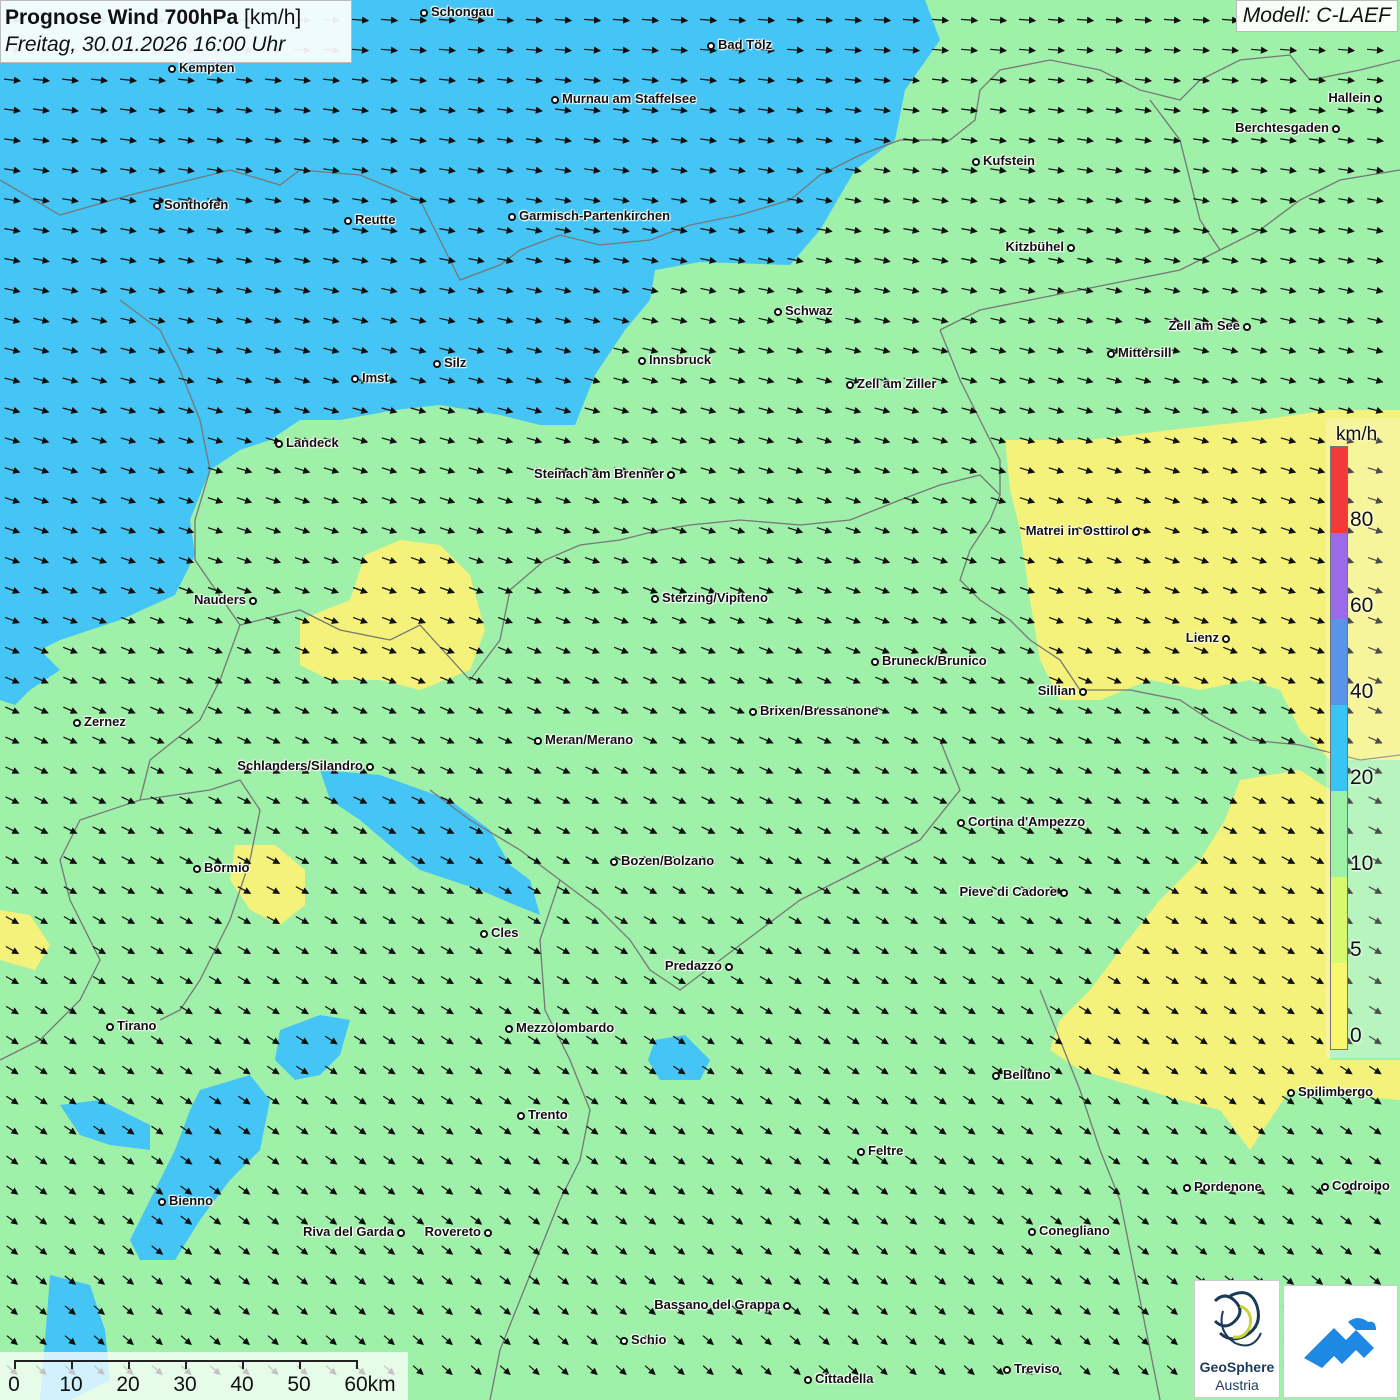  I want to click on app-mountain-icon, so click(1340, 1343).